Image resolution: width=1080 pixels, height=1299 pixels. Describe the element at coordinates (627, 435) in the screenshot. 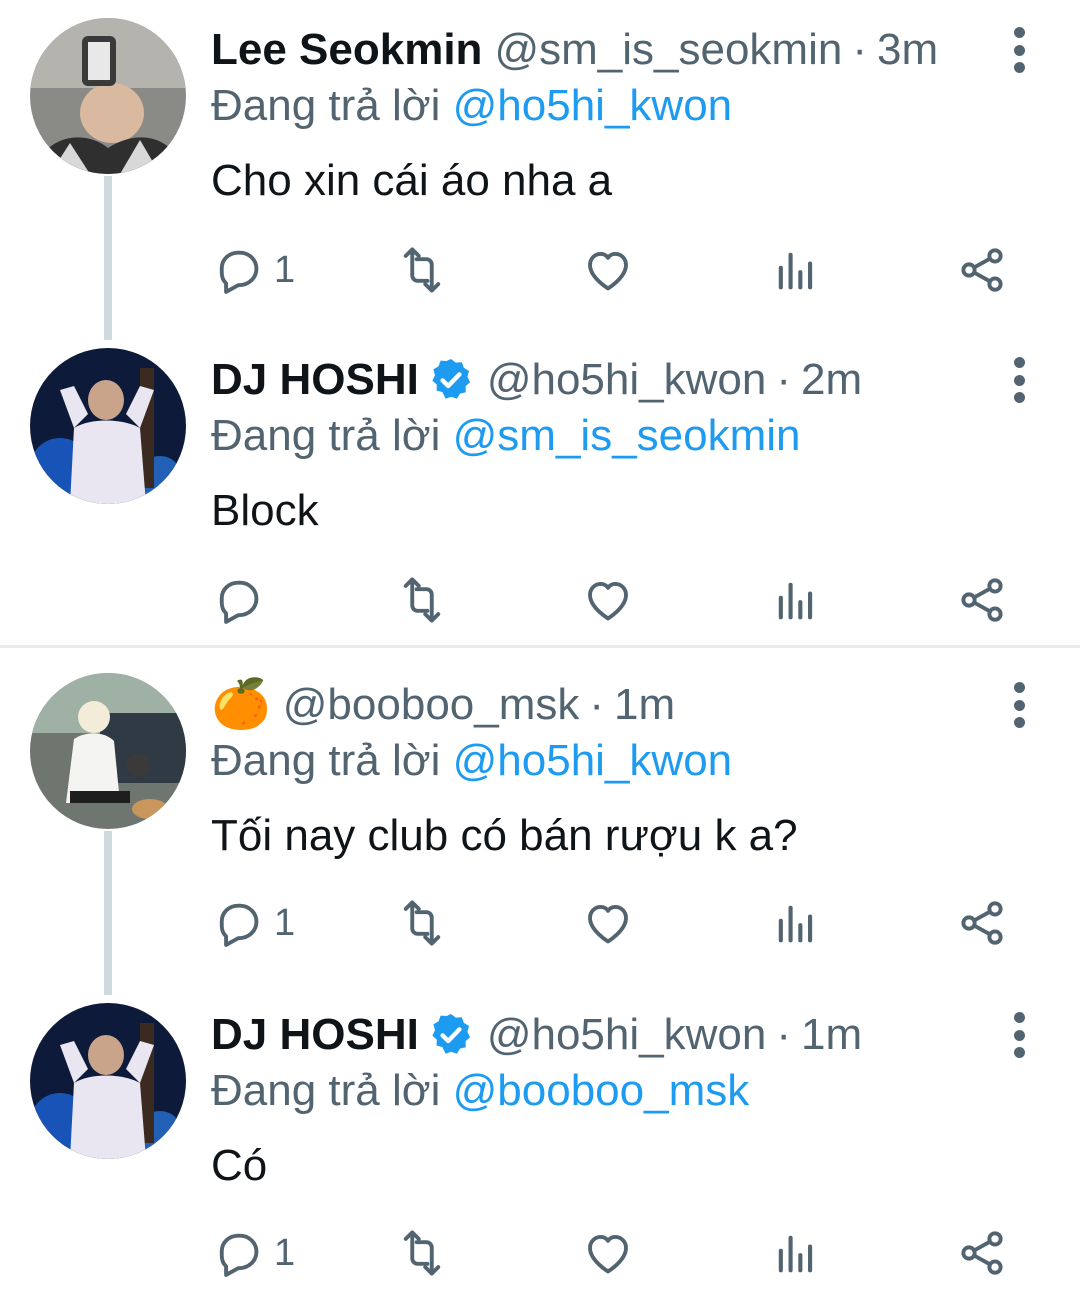

I see `mention-link: @sm_is_seokmin` at that location.